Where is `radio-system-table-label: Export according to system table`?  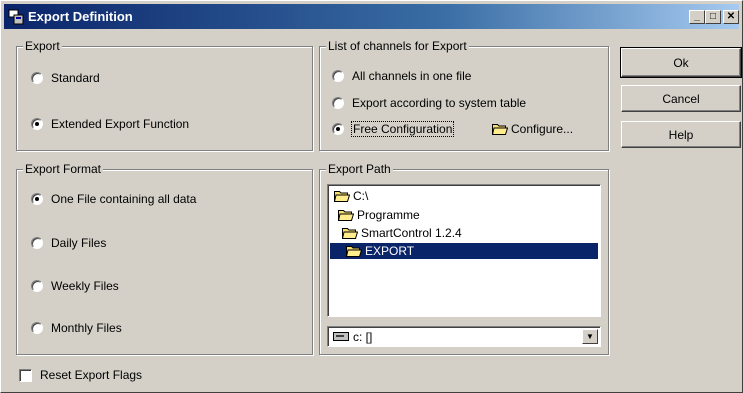
radio-system-table-label: Export according to system table is located at coordinates (439, 103).